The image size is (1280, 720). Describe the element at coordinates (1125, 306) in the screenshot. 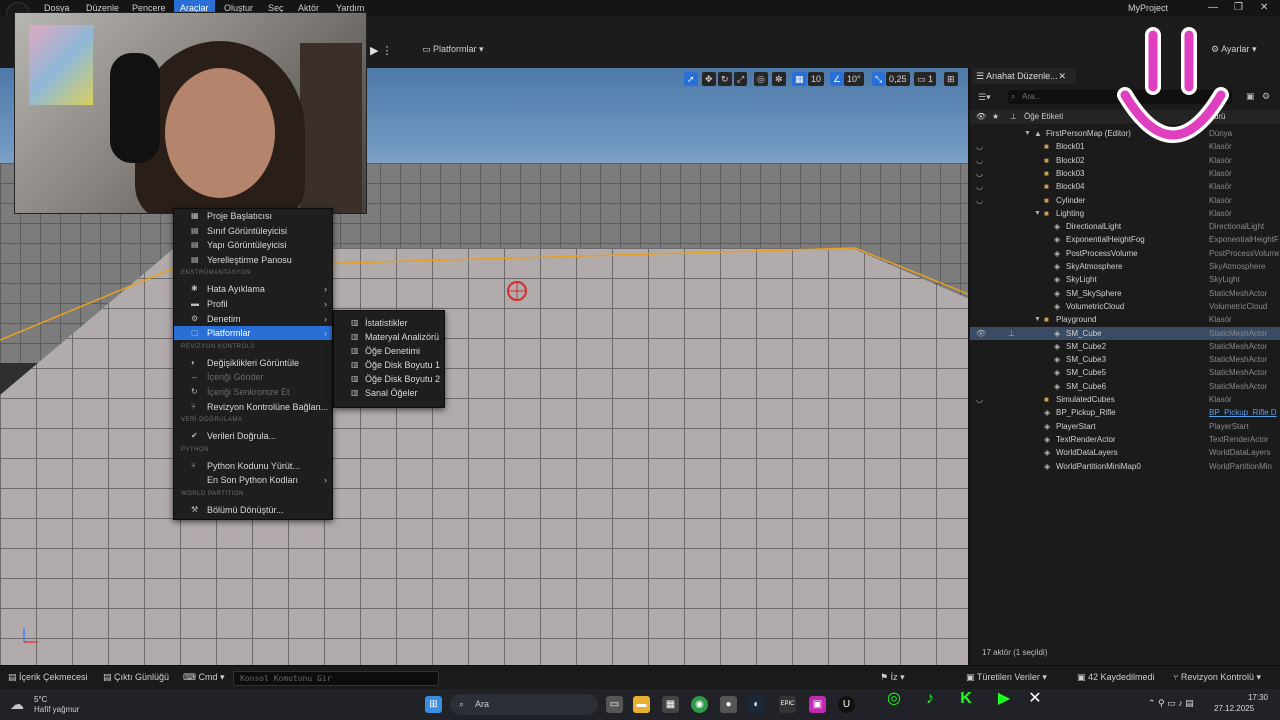

I see `outliner-row: ◈ VolumetricCloud VolumetricCloud` at that location.